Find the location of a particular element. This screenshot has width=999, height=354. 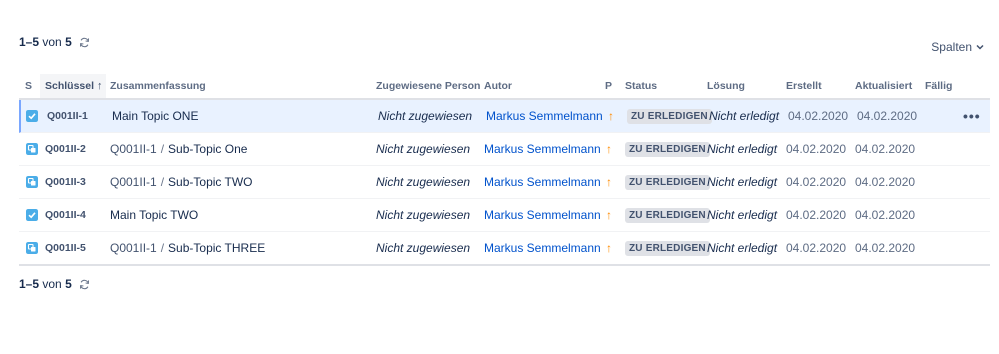

summary-cell: Q001II-1/Sub-Topic One is located at coordinates (178, 149).